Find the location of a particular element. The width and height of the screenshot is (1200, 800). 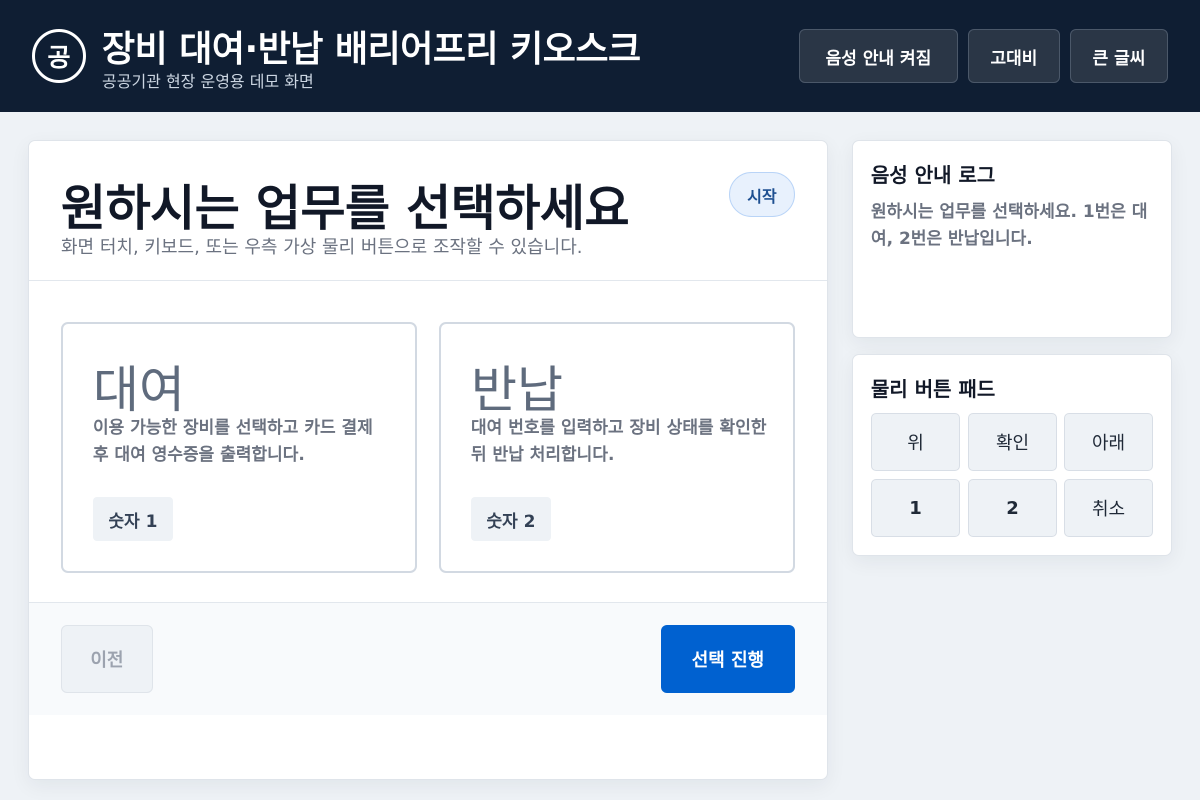

option-title: 대여 is located at coordinates (139, 390).